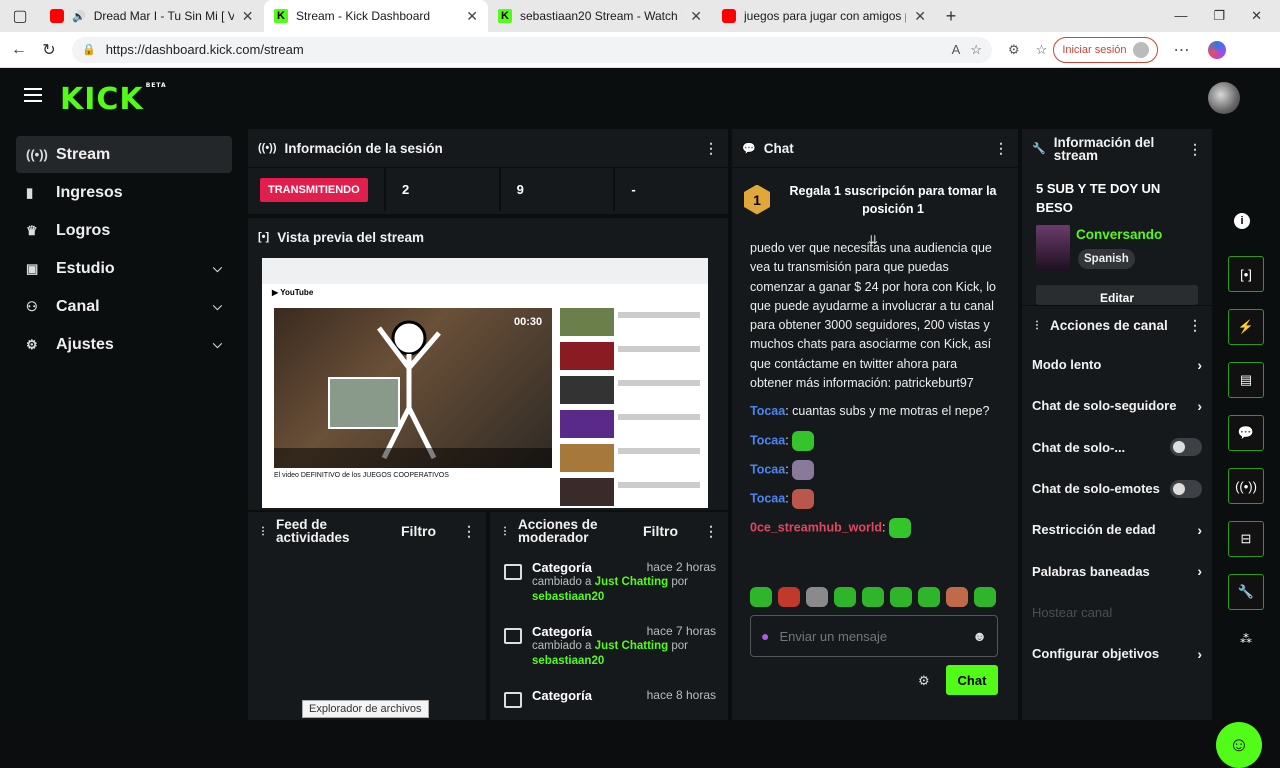 The height and width of the screenshot is (768, 1280). I want to click on sidebar-item-logros: ♛ Logros, so click(124, 230).